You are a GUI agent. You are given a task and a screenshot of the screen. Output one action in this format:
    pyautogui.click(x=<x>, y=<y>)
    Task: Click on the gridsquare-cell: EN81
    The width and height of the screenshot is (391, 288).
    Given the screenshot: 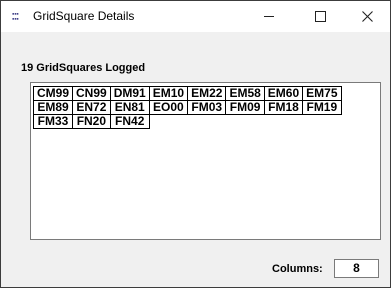 What is the action you would take?
    pyautogui.click(x=130, y=108)
    